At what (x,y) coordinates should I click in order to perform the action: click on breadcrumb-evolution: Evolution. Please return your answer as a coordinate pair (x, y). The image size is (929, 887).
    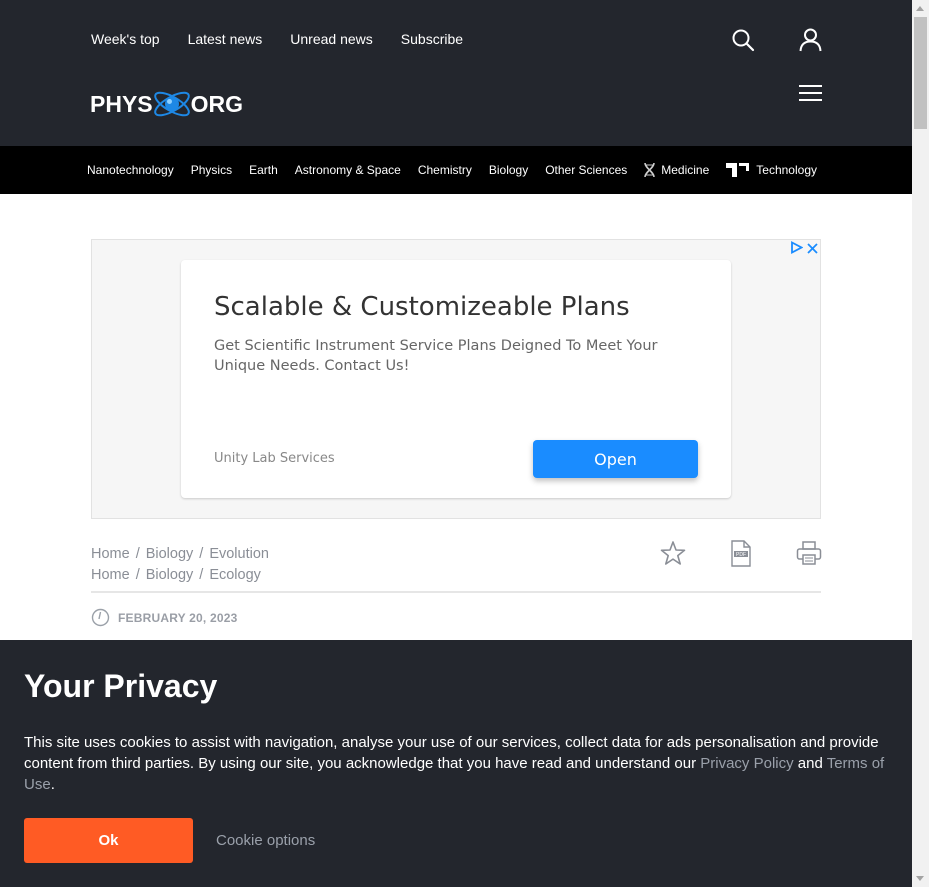
    Looking at the image, I should click on (239, 554).